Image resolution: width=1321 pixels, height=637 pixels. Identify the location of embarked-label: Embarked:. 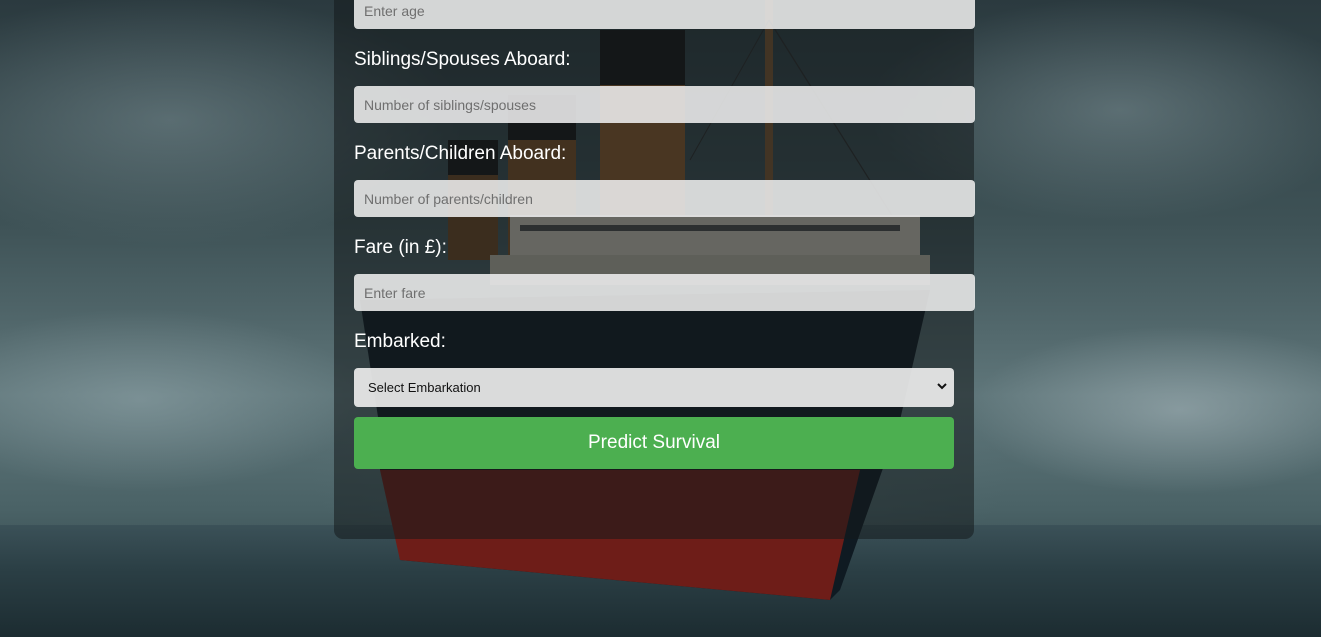
(400, 341).